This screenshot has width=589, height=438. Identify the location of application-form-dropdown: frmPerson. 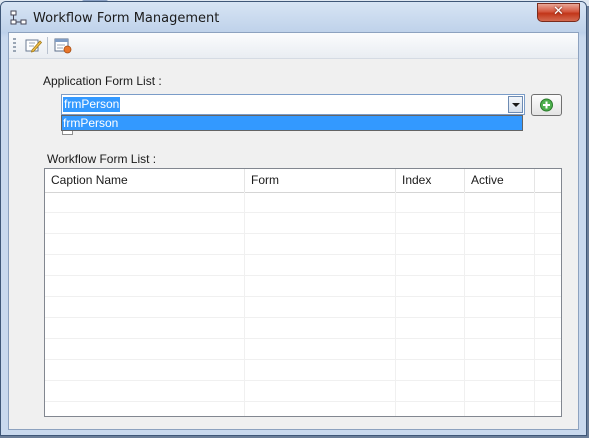
(292, 123).